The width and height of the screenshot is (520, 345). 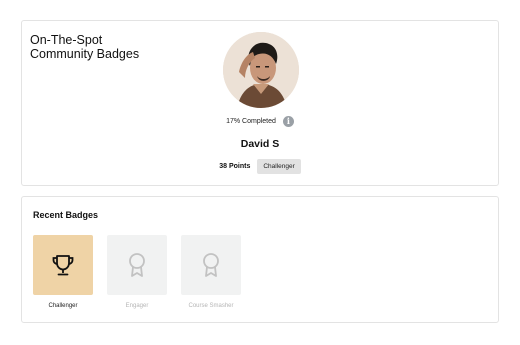 I want to click on trophy-icon, so click(x=63, y=265).